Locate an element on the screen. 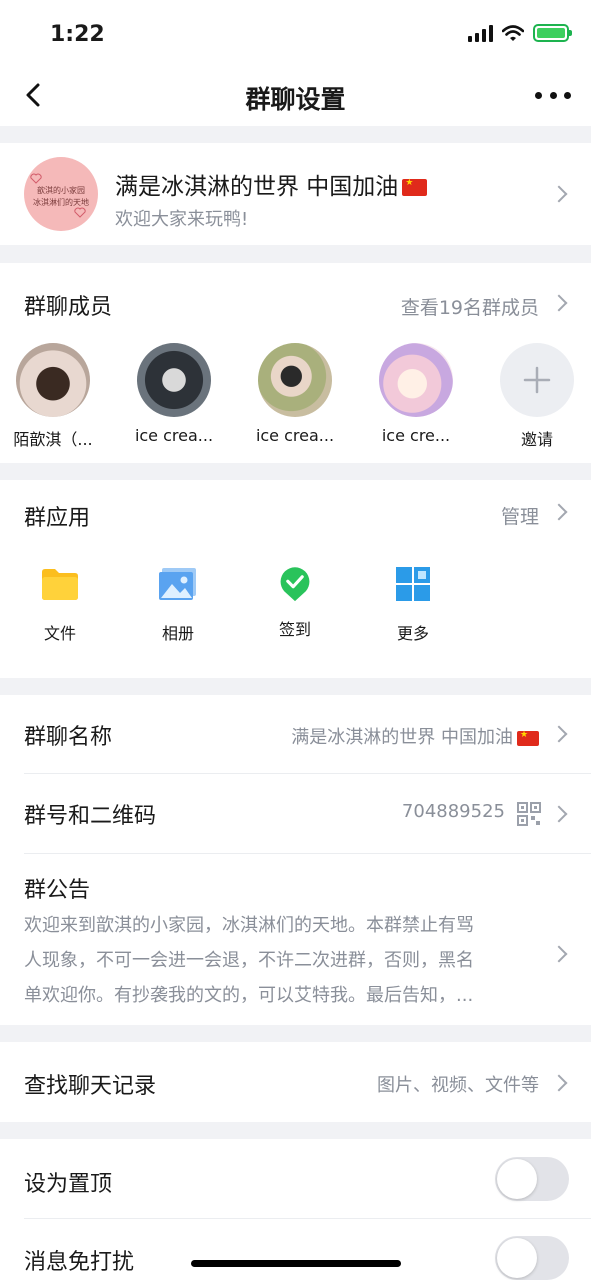 This screenshot has width=591, height=1280. battery-icon is located at coordinates (552, 33).